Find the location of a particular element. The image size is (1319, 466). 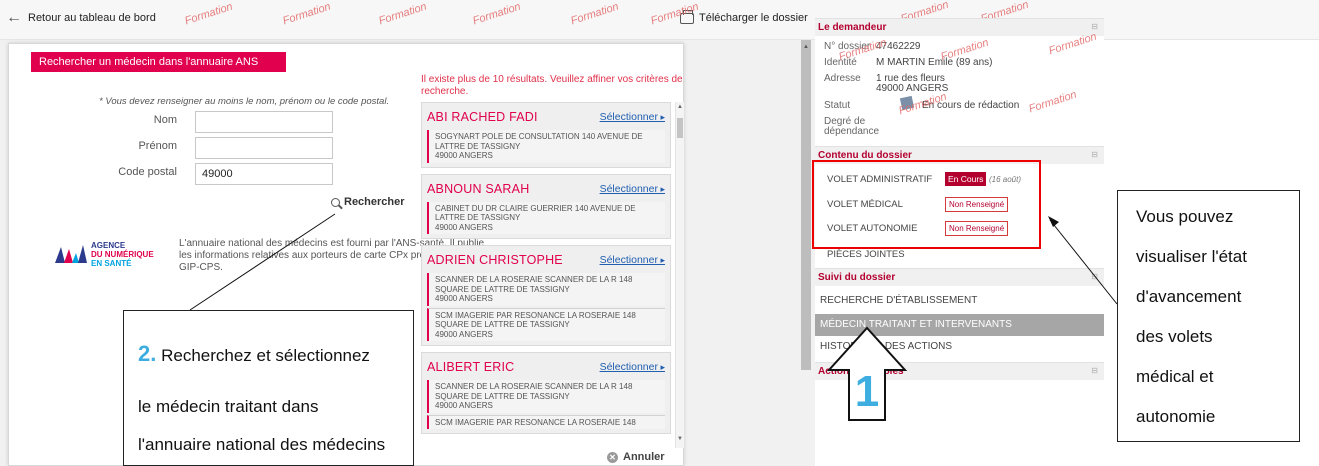

section-title-text: Suivi du dossier is located at coordinates (857, 277).